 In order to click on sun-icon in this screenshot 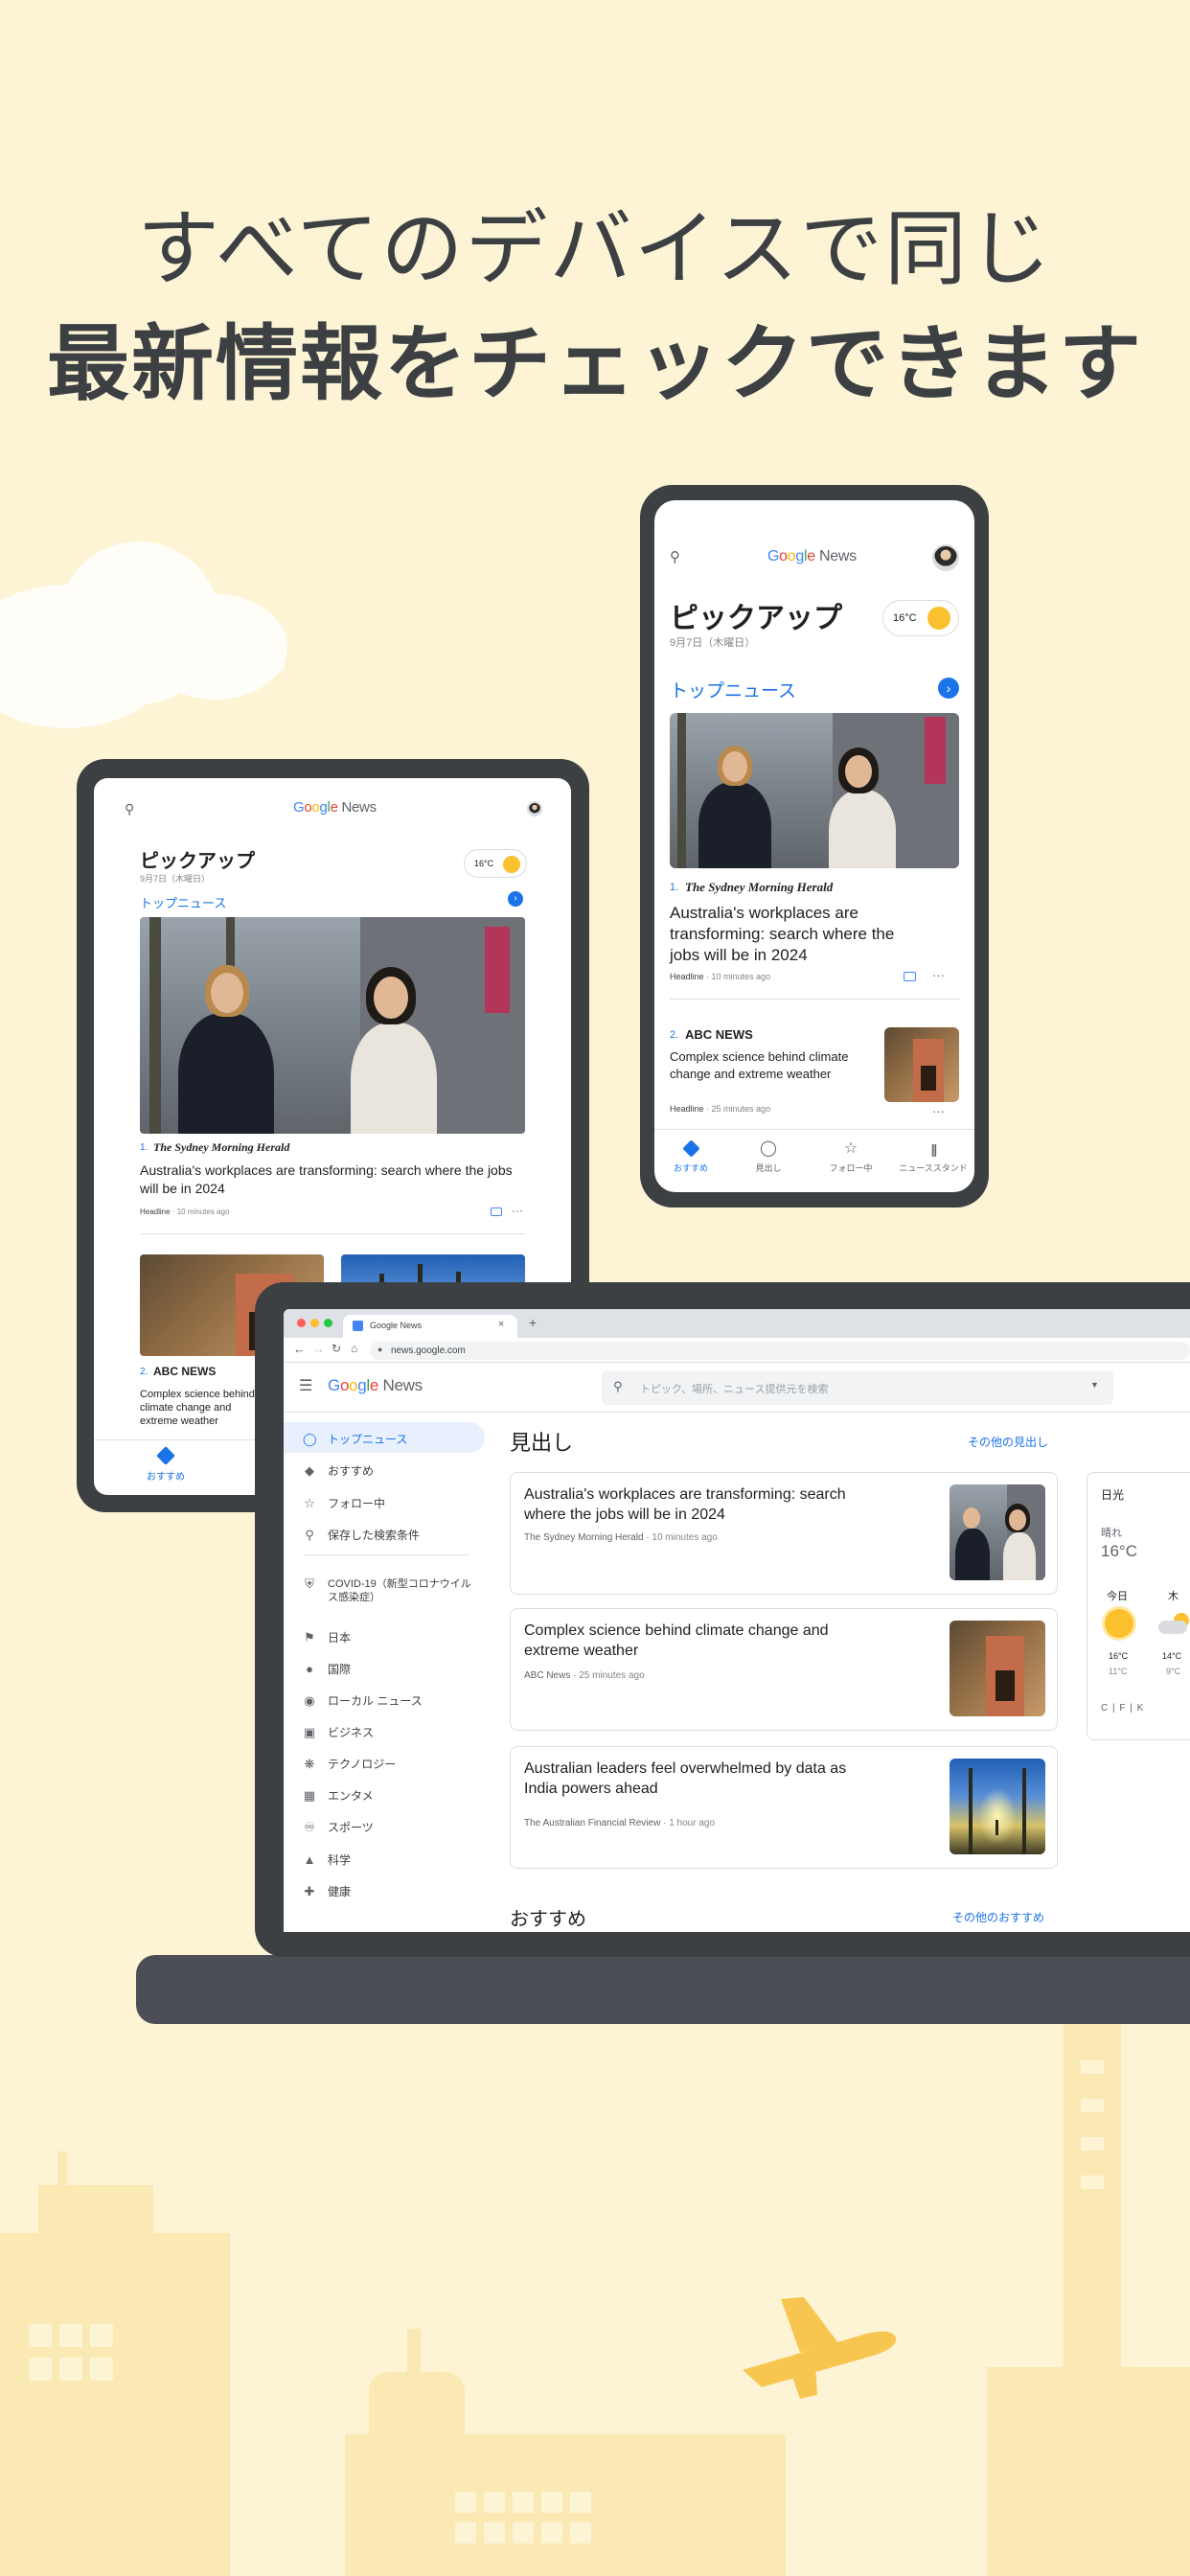, I will do `click(1119, 1623)`.